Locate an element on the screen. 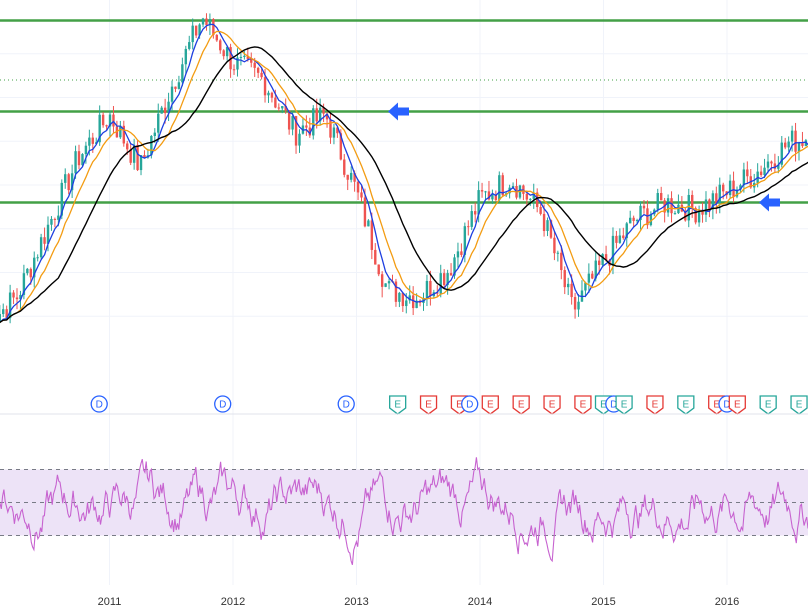 The image size is (808, 615). x-tick-label: 2015 is located at coordinates (603, 602).